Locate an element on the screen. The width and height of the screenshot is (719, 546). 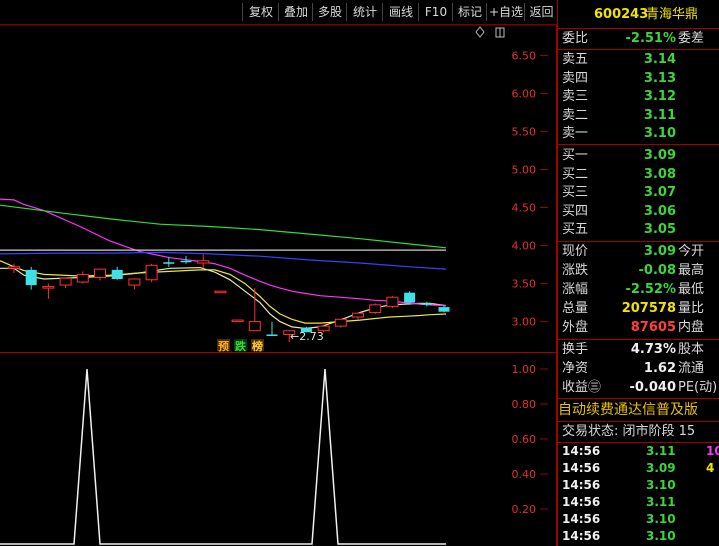
price-axis: 6.50 6.00 5.50 5.00 4.50 4.00 3.50 3.00 is located at coordinates (530, 189).